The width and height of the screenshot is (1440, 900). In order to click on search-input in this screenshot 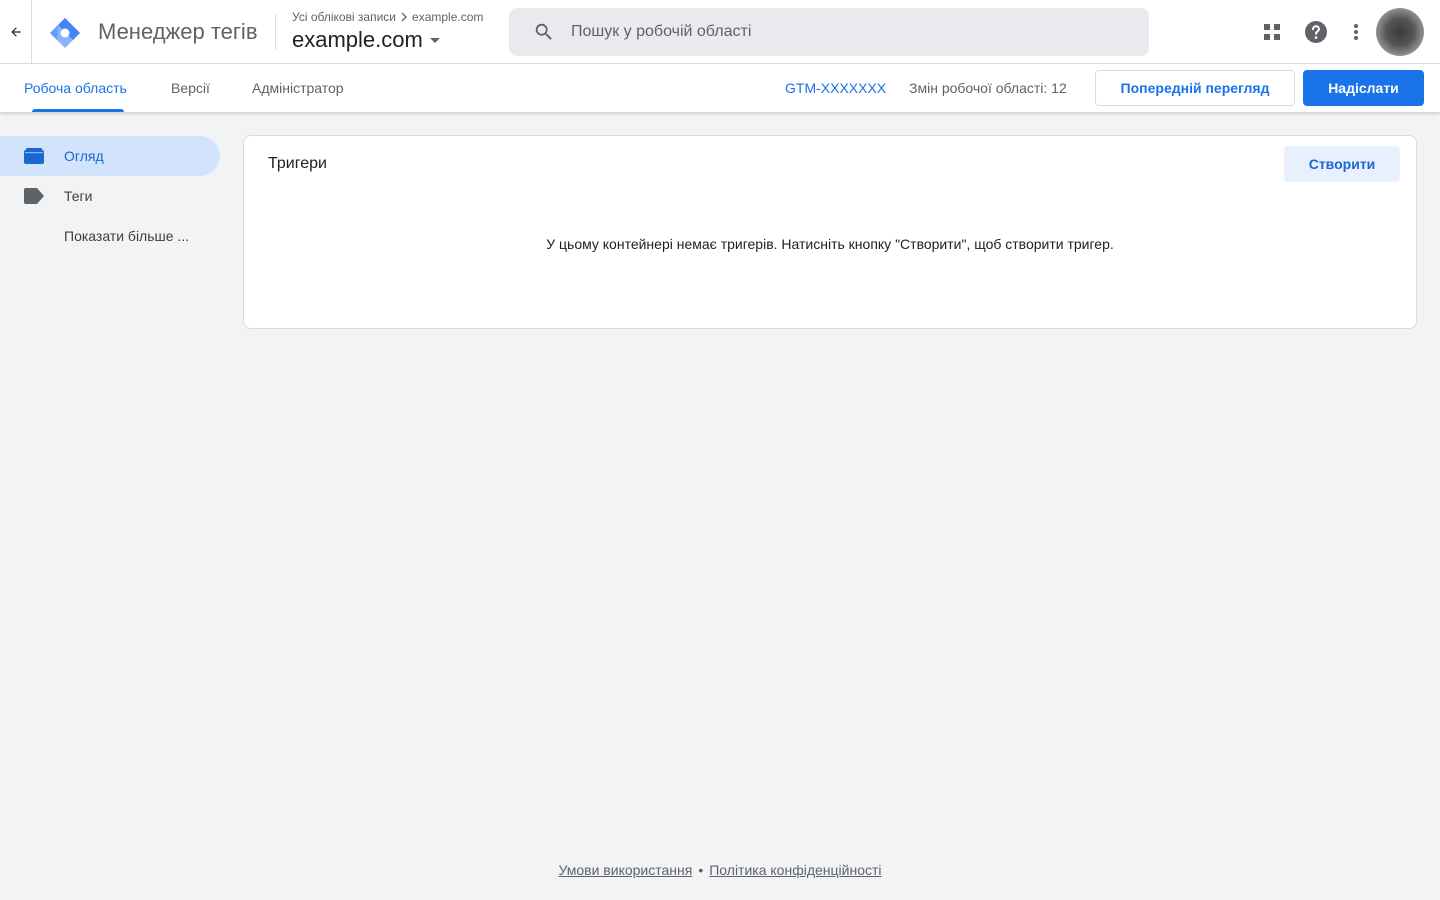, I will do `click(831, 32)`.